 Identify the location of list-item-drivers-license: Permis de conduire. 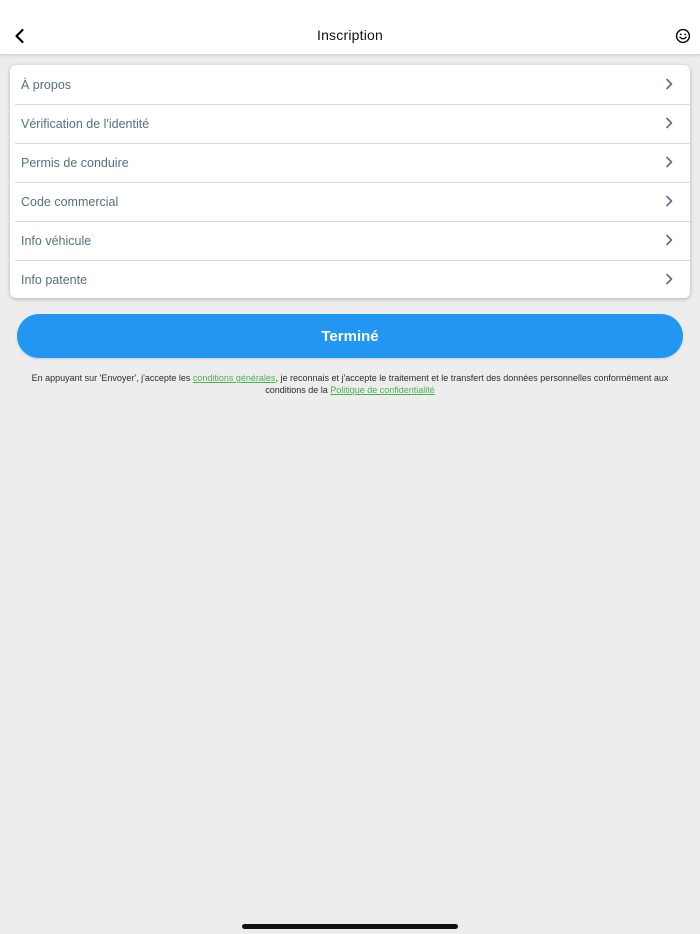
(350, 162).